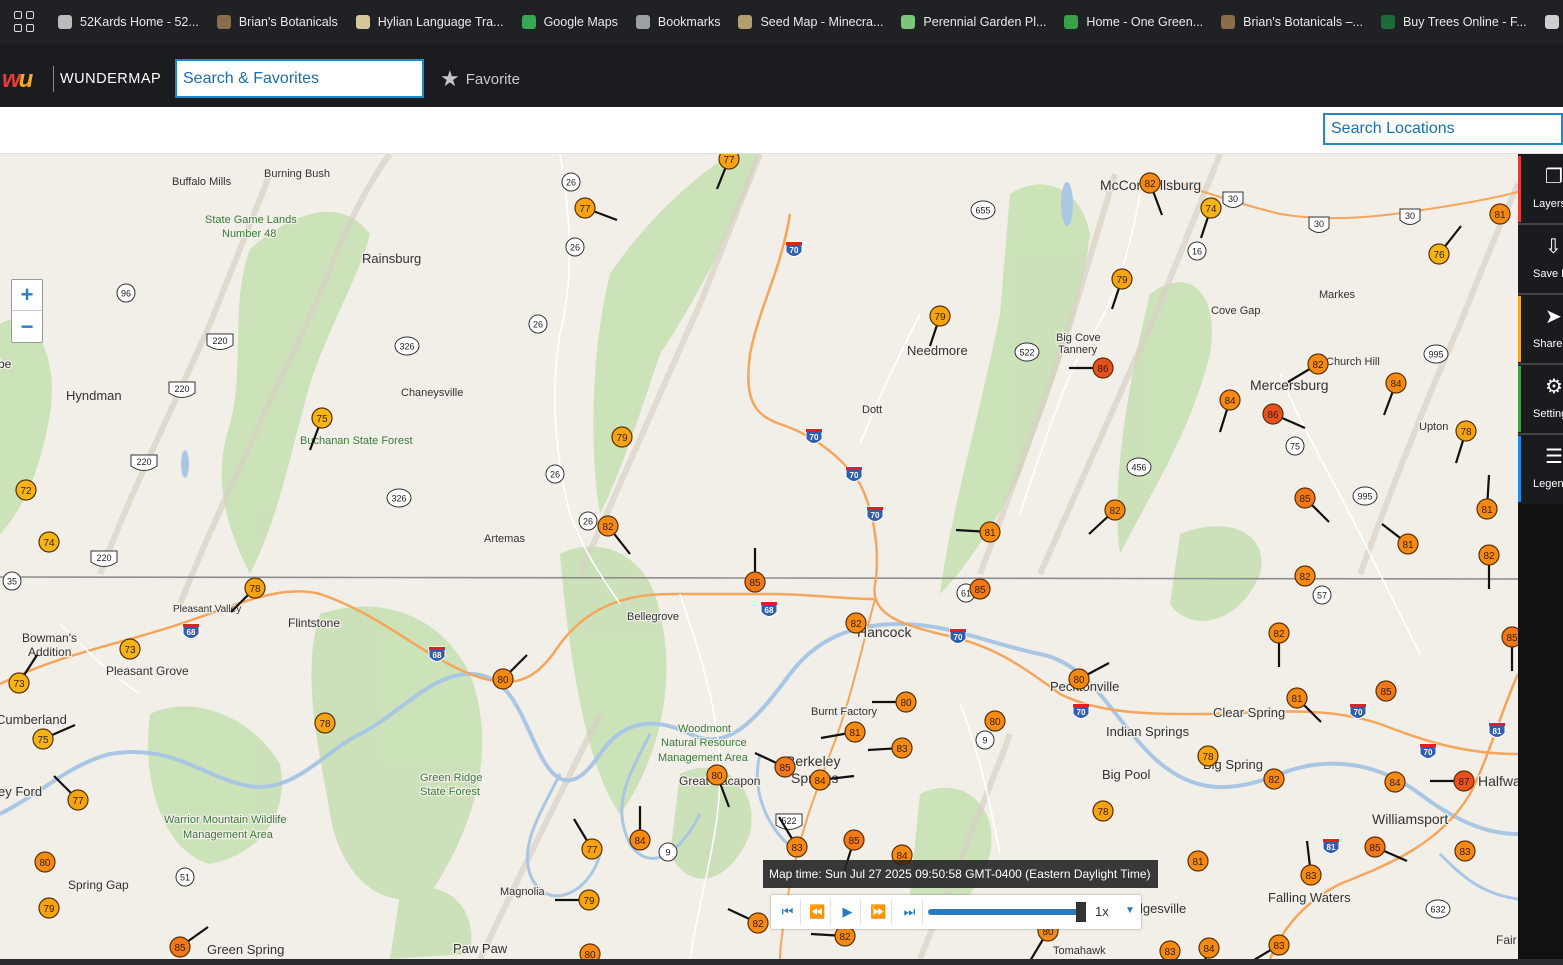 Image resolution: width=1563 pixels, height=965 pixels. What do you see at coordinates (6, 364) in the screenshot?
I see `place-label: be` at bounding box center [6, 364].